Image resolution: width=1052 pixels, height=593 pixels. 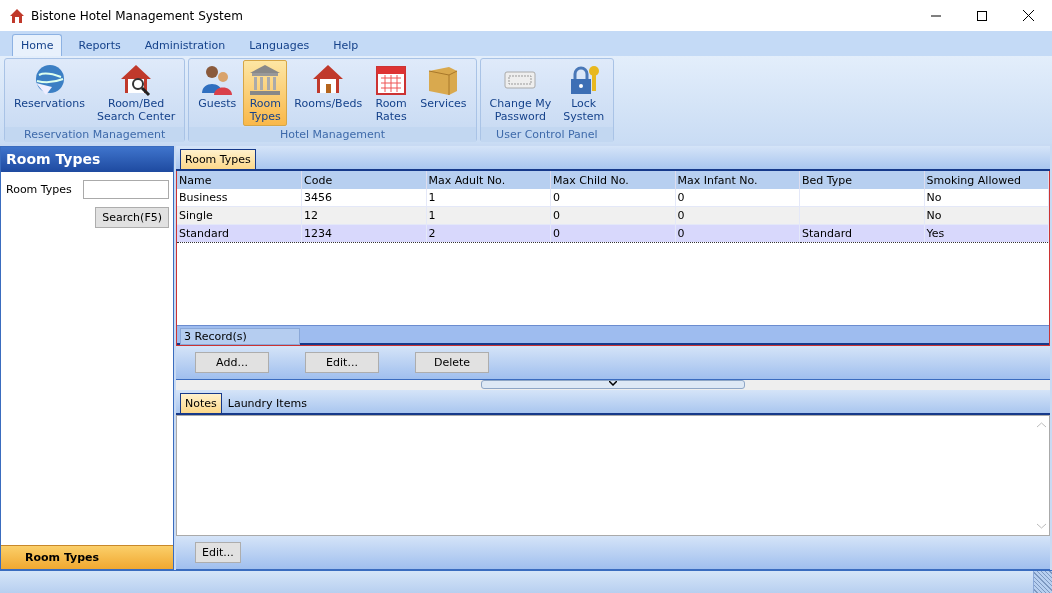 I want to click on column-header: Smoking Allowed, so click(x=986, y=180).